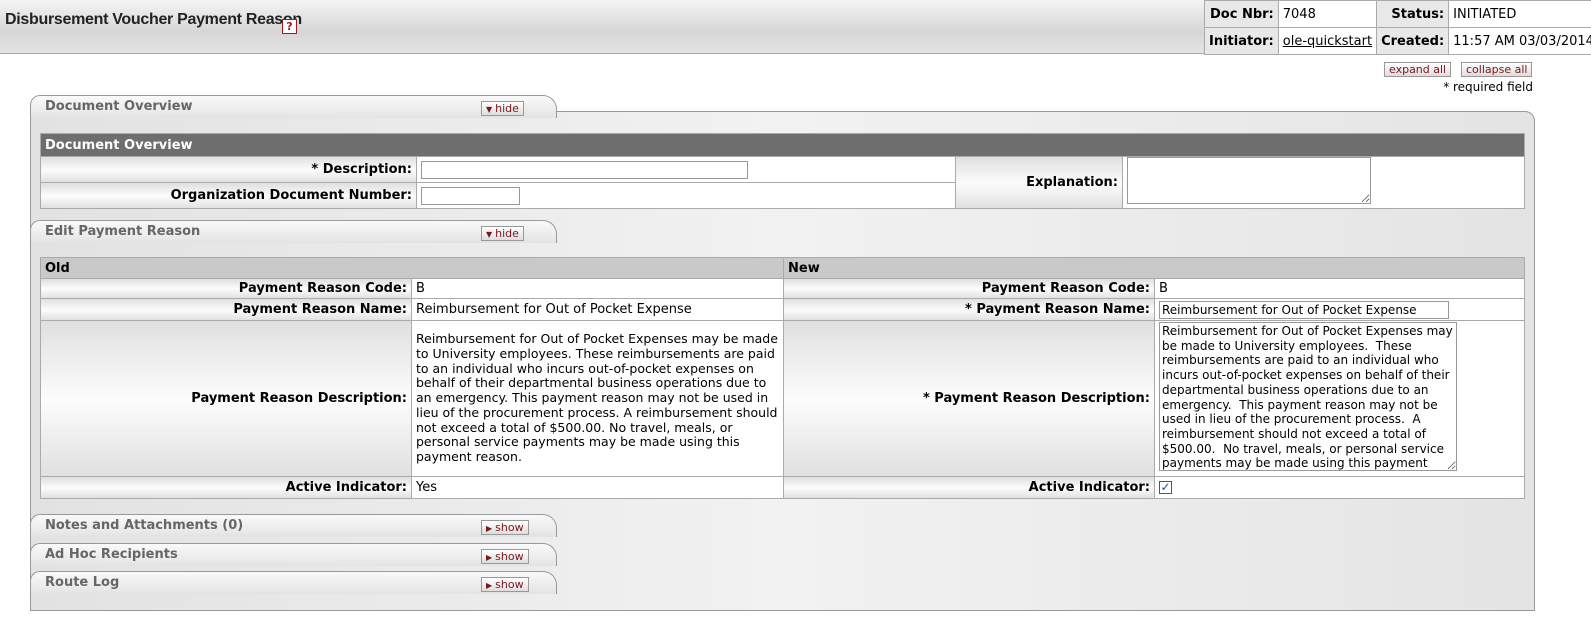  I want to click on old-description-label: Payment Reason Description:, so click(226, 398).